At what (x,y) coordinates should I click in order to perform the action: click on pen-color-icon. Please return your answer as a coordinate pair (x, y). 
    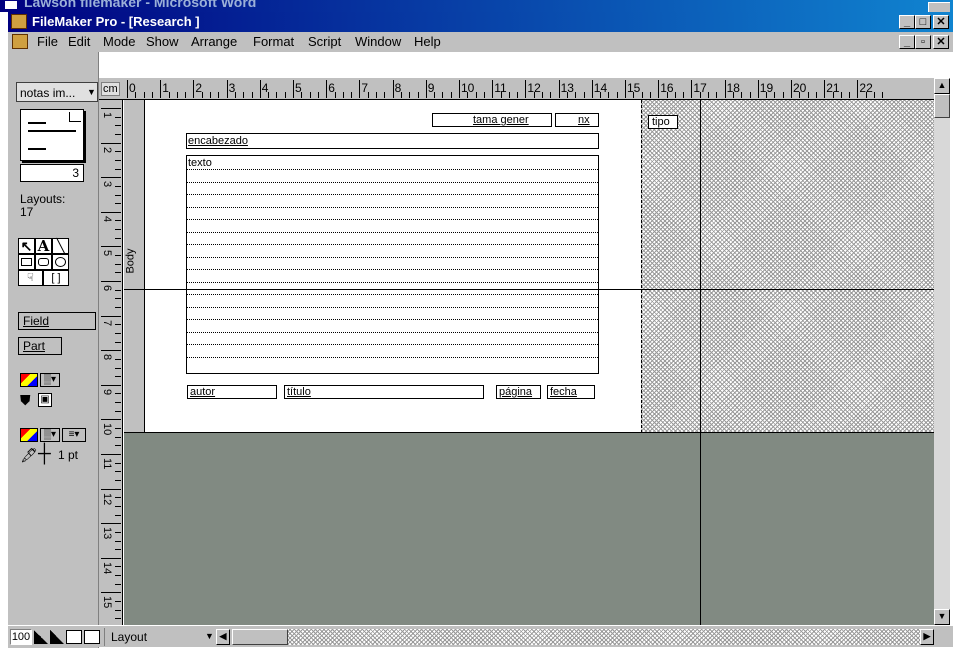
    Looking at the image, I should click on (29, 435).